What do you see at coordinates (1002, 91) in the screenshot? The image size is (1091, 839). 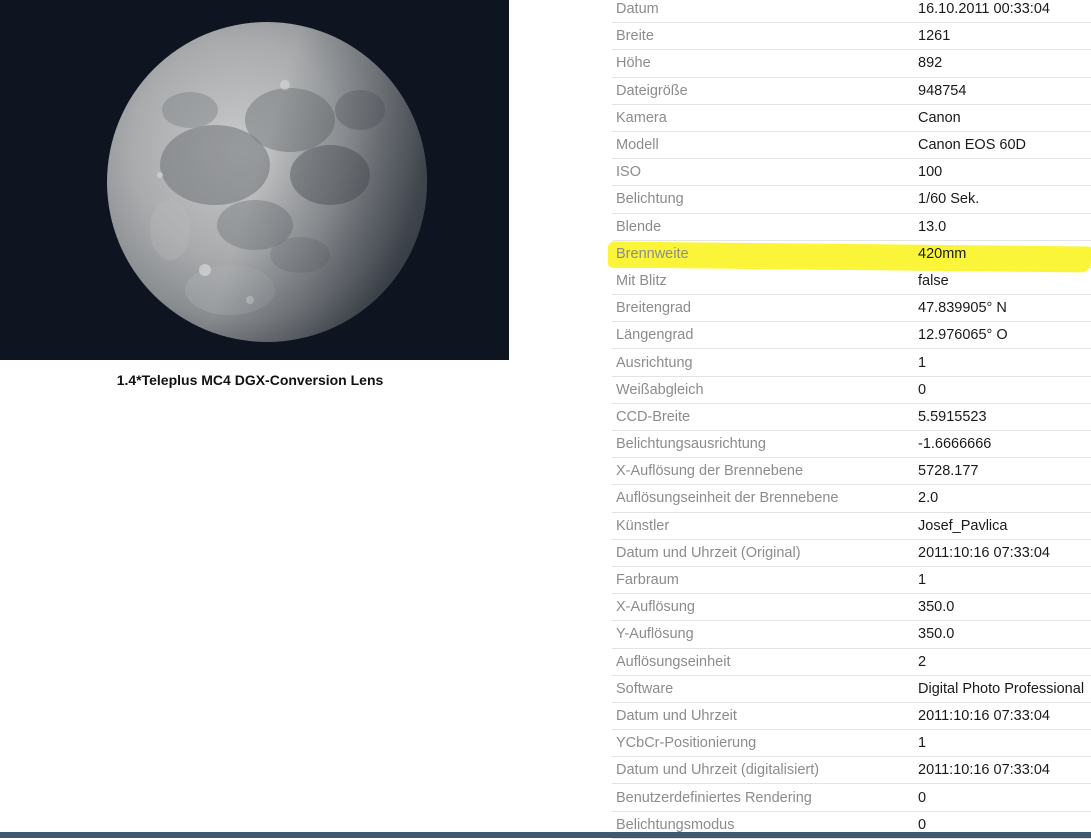 I see `exif-value: 948754` at bounding box center [1002, 91].